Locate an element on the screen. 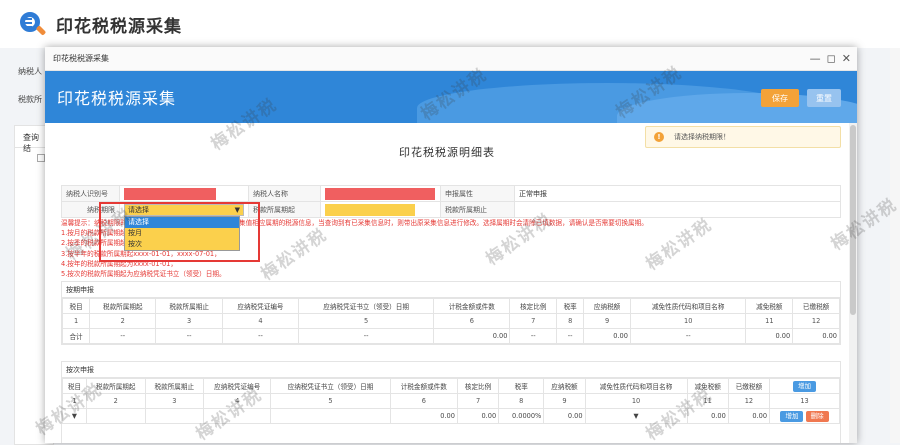 The width and height of the screenshot is (900, 445). col-header: 税款所属期起 is located at coordinates (115, 386).